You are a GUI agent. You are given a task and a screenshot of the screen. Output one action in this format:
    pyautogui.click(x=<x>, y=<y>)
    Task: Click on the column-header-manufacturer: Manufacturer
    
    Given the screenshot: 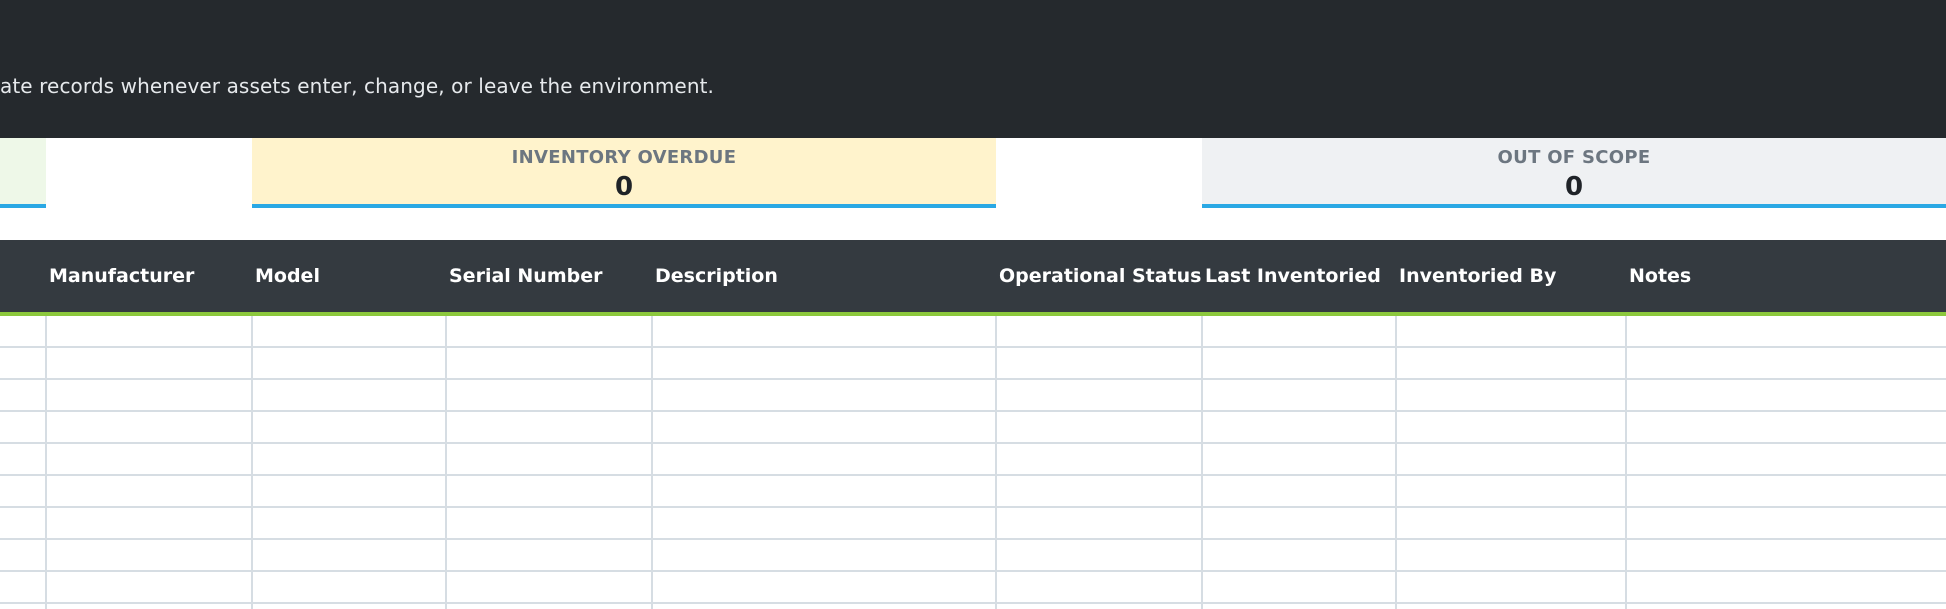 What is the action you would take?
    pyautogui.click(x=121, y=276)
    